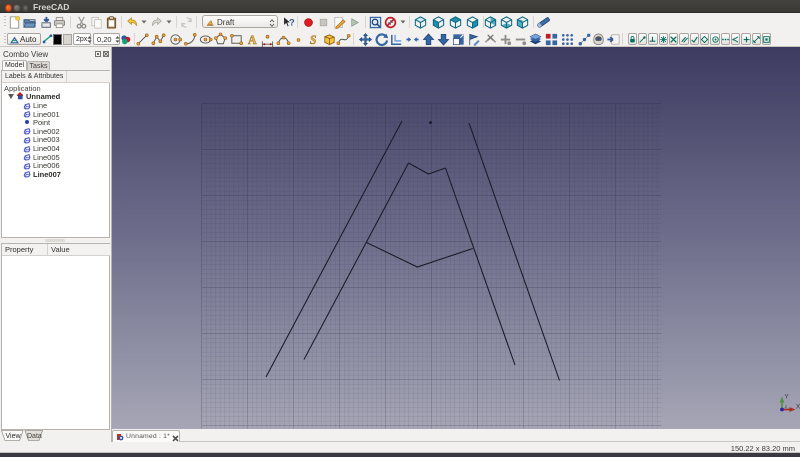 This screenshot has width=800, height=457. Describe the element at coordinates (313, 40) in the screenshot. I see `svg-text: S` at that location.